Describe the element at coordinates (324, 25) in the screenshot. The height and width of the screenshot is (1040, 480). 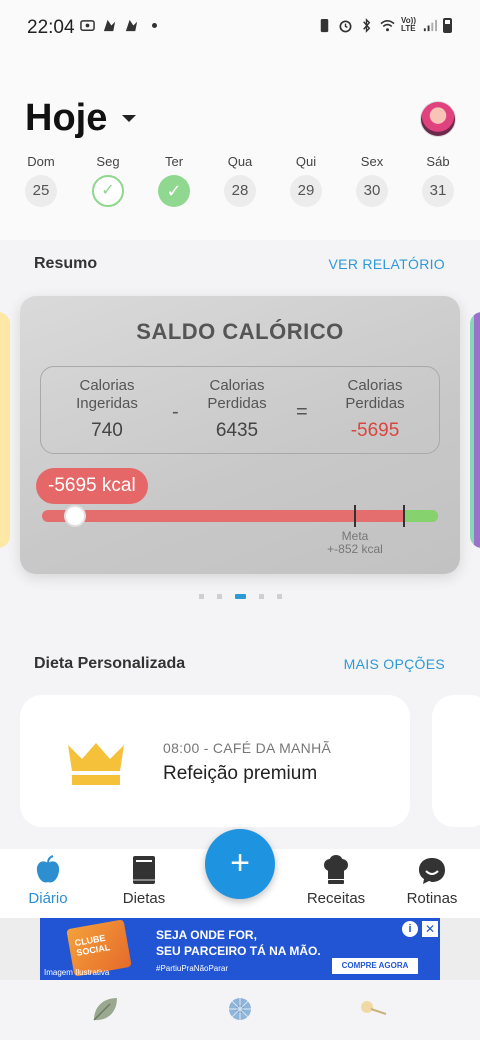
I see `vibrate-icon` at that location.